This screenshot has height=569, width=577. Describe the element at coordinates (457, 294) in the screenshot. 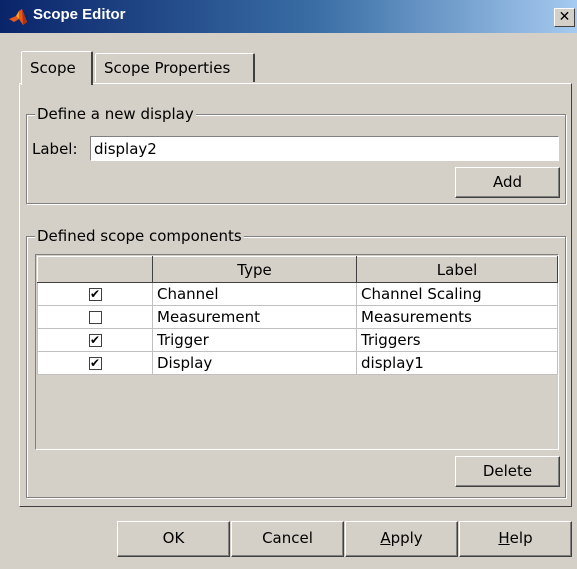

I see `label-cell: Channel Scaling` at that location.